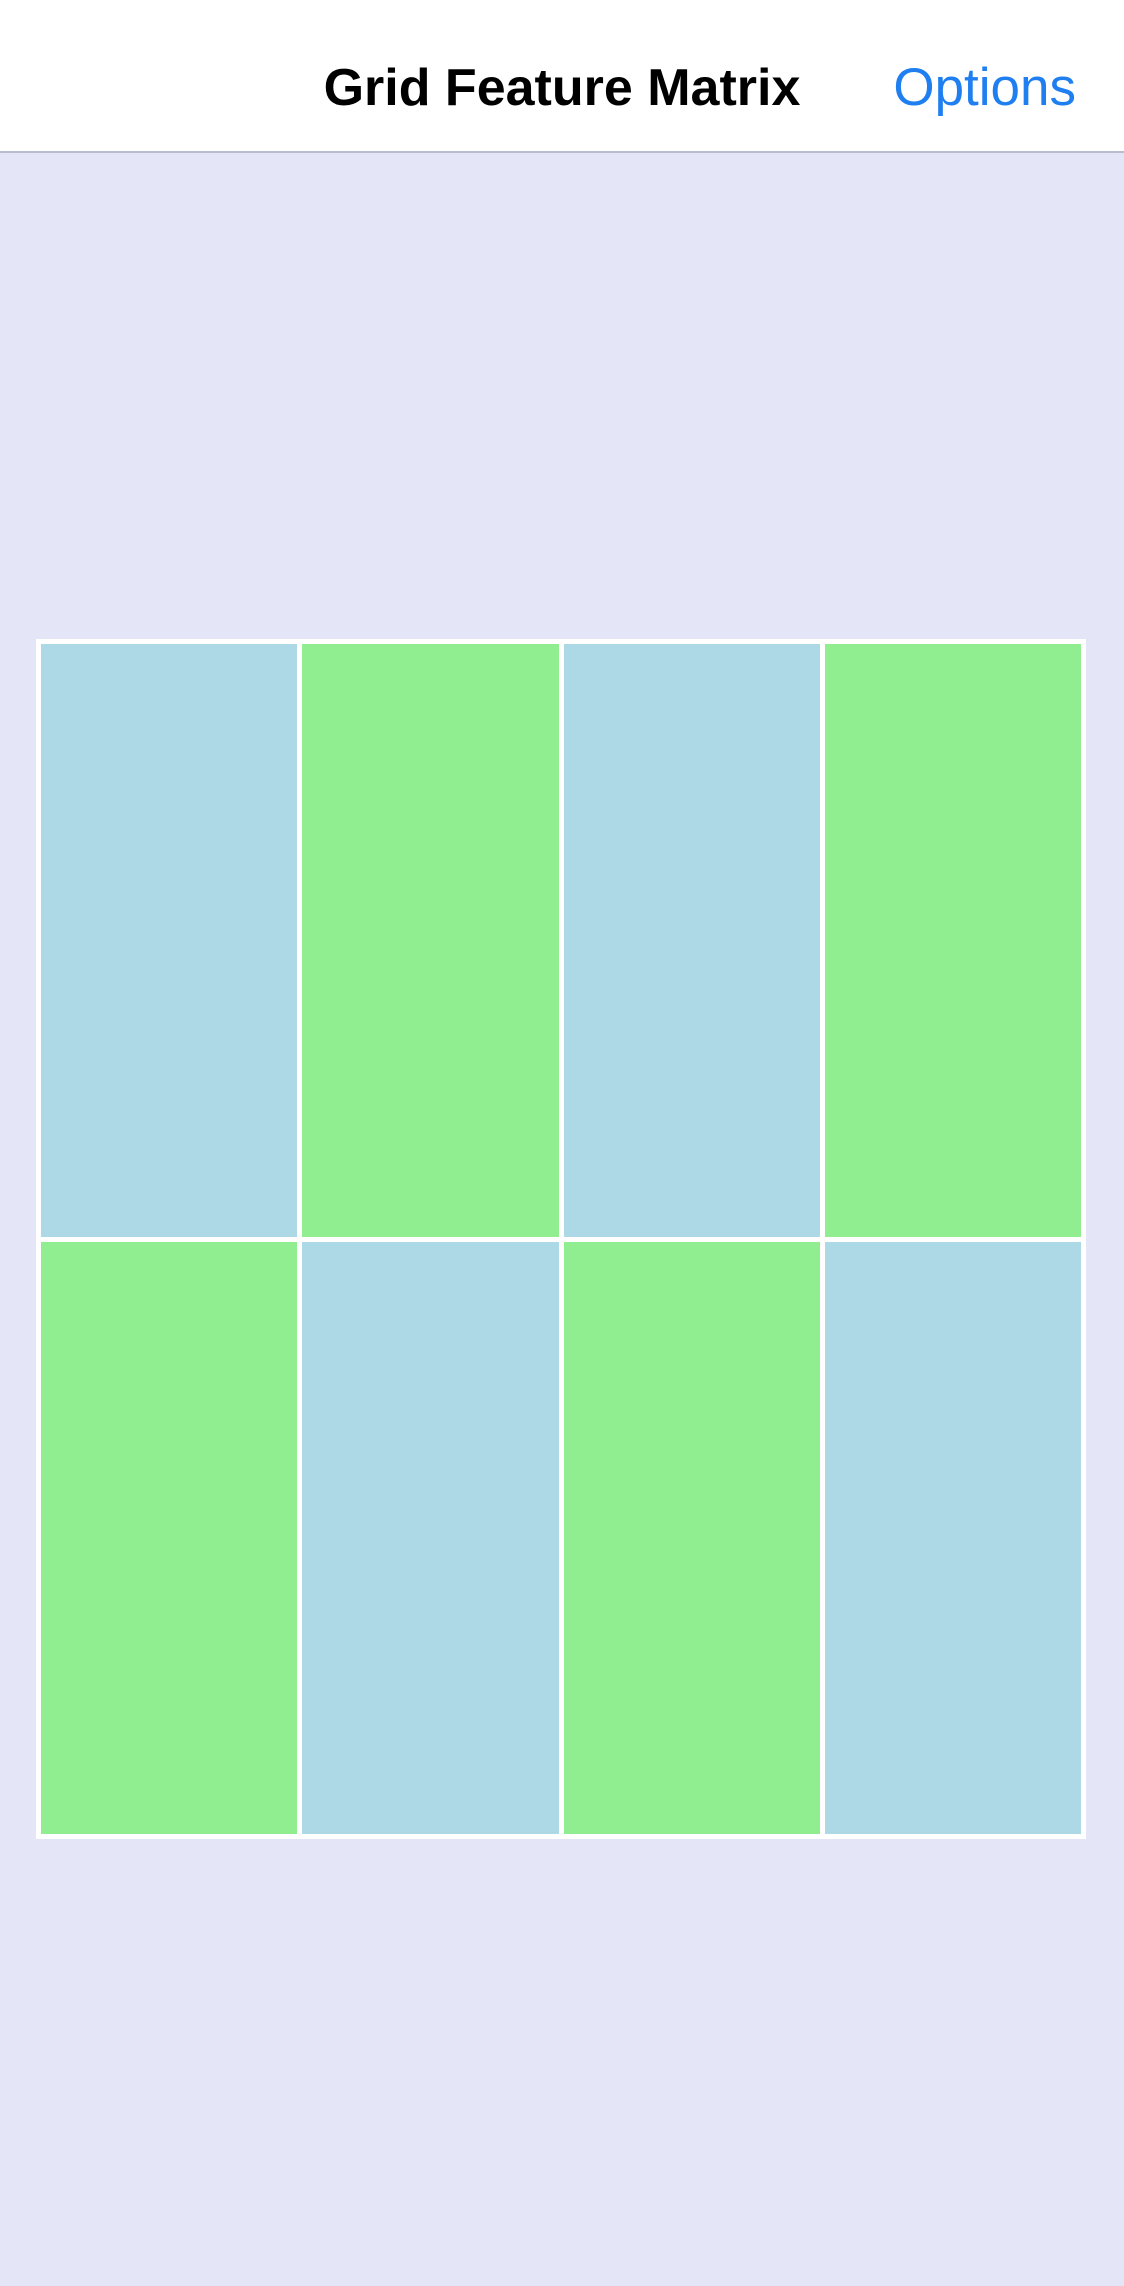 The image size is (1124, 2286). What do you see at coordinates (562, 76) in the screenshot?
I see `navigation-bar: Grid Feature Matrix Options` at bounding box center [562, 76].